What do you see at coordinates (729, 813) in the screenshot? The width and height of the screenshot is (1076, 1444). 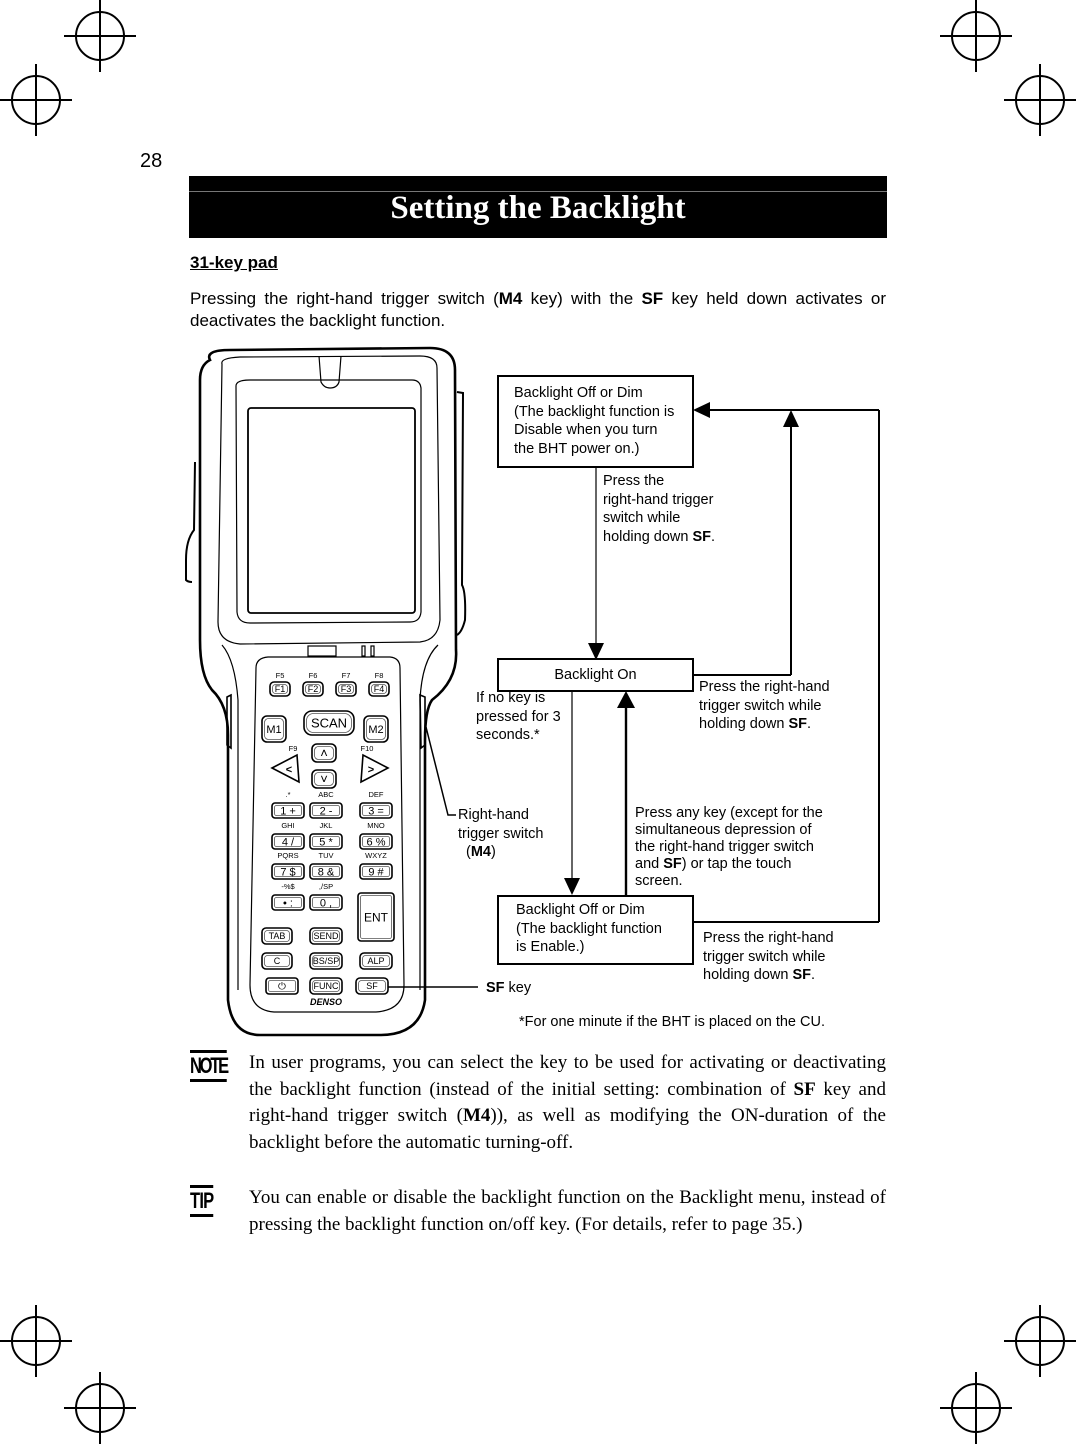 I see `label-line: Press any key (except for the` at bounding box center [729, 813].